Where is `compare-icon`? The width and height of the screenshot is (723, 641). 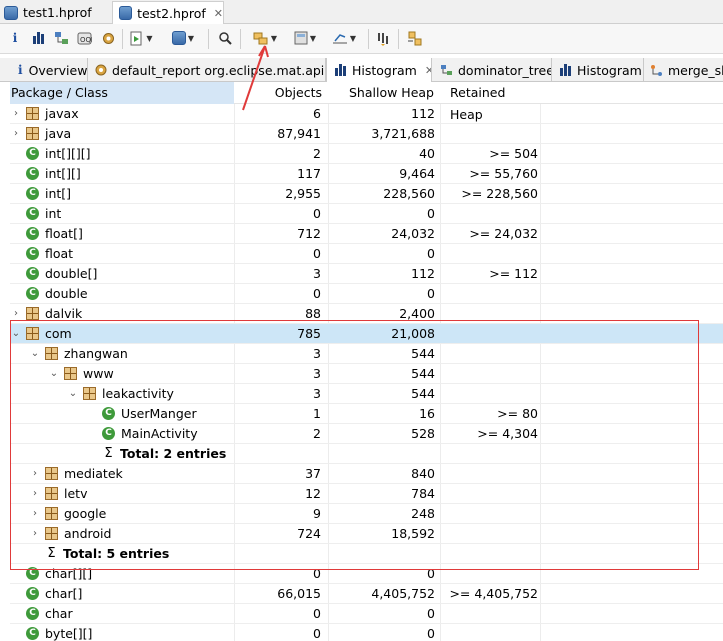 compare-icon is located at coordinates (415, 38).